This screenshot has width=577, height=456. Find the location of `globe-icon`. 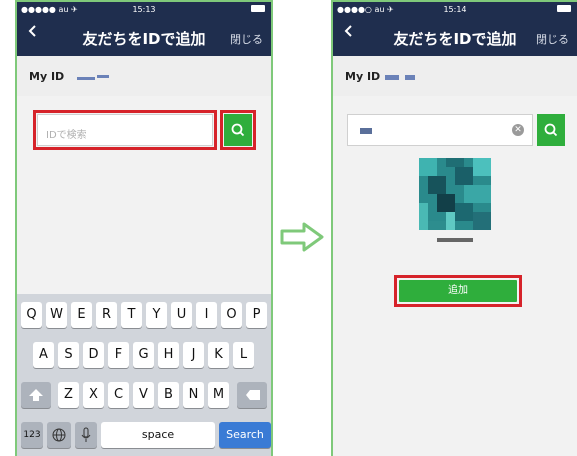

globe-icon is located at coordinates (59, 435).